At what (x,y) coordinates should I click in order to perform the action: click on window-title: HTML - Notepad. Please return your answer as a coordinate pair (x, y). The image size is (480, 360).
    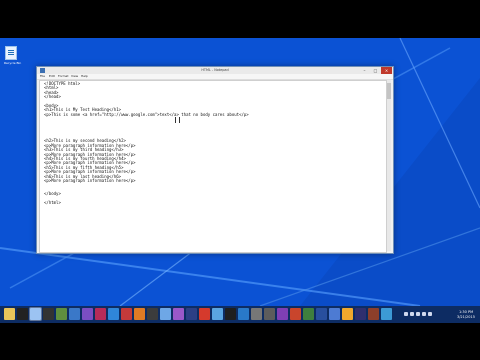
    Looking at the image, I should click on (215, 70).